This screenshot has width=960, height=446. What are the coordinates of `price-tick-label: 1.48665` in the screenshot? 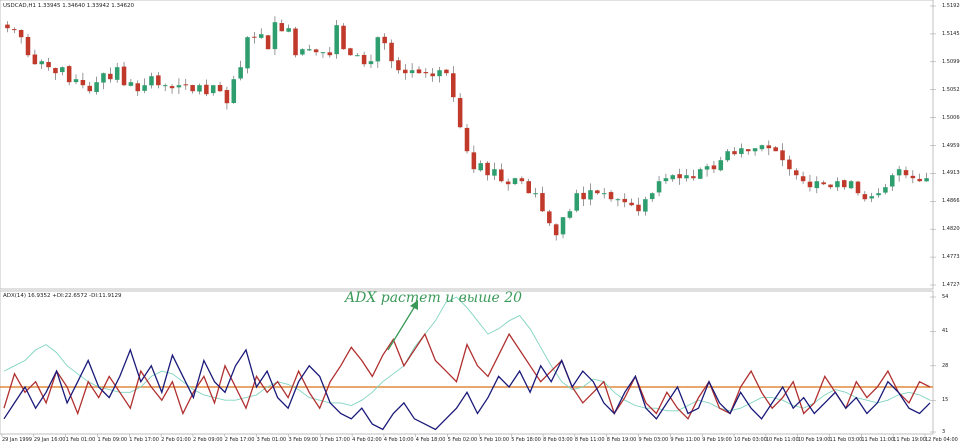 It's located at (951, 201).